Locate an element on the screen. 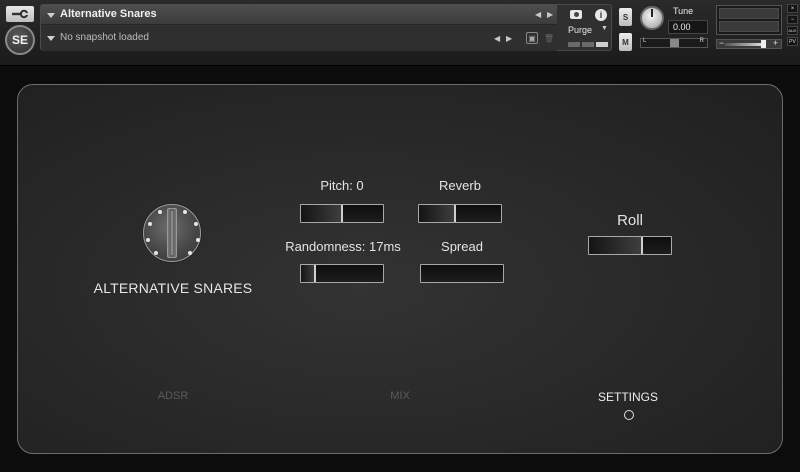 Image resolution: width=800 pixels, height=472 pixels. instrument-name: Alternative Snares is located at coordinates (108, 14).